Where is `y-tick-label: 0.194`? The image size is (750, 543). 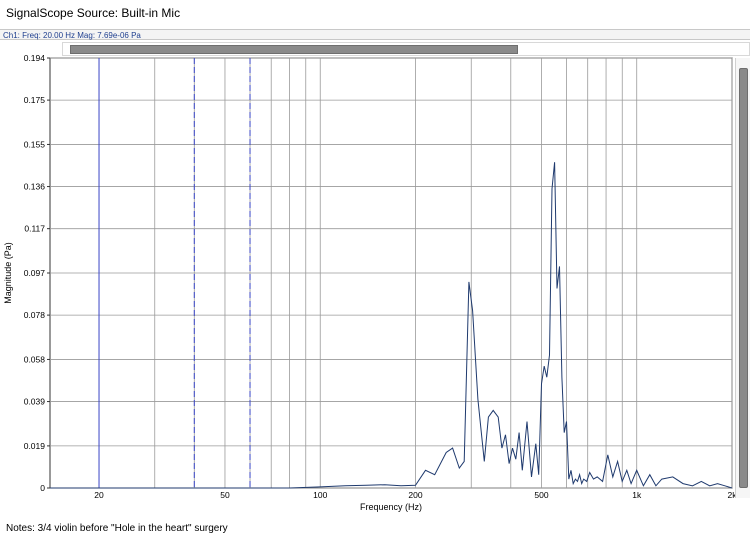 y-tick-label: 0.194 is located at coordinates (35, 58).